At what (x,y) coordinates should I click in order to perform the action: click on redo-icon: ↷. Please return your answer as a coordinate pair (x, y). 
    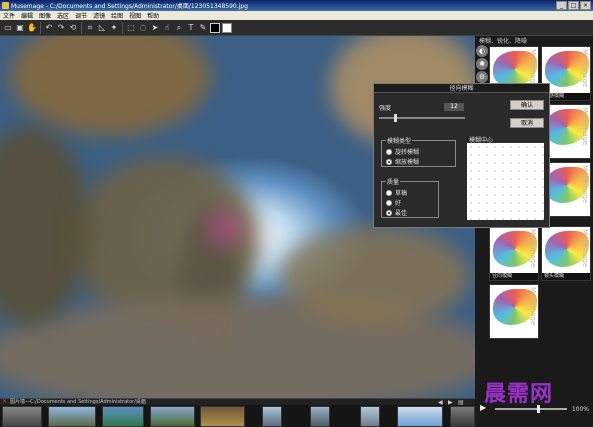
    Looking at the image, I should click on (61, 28).